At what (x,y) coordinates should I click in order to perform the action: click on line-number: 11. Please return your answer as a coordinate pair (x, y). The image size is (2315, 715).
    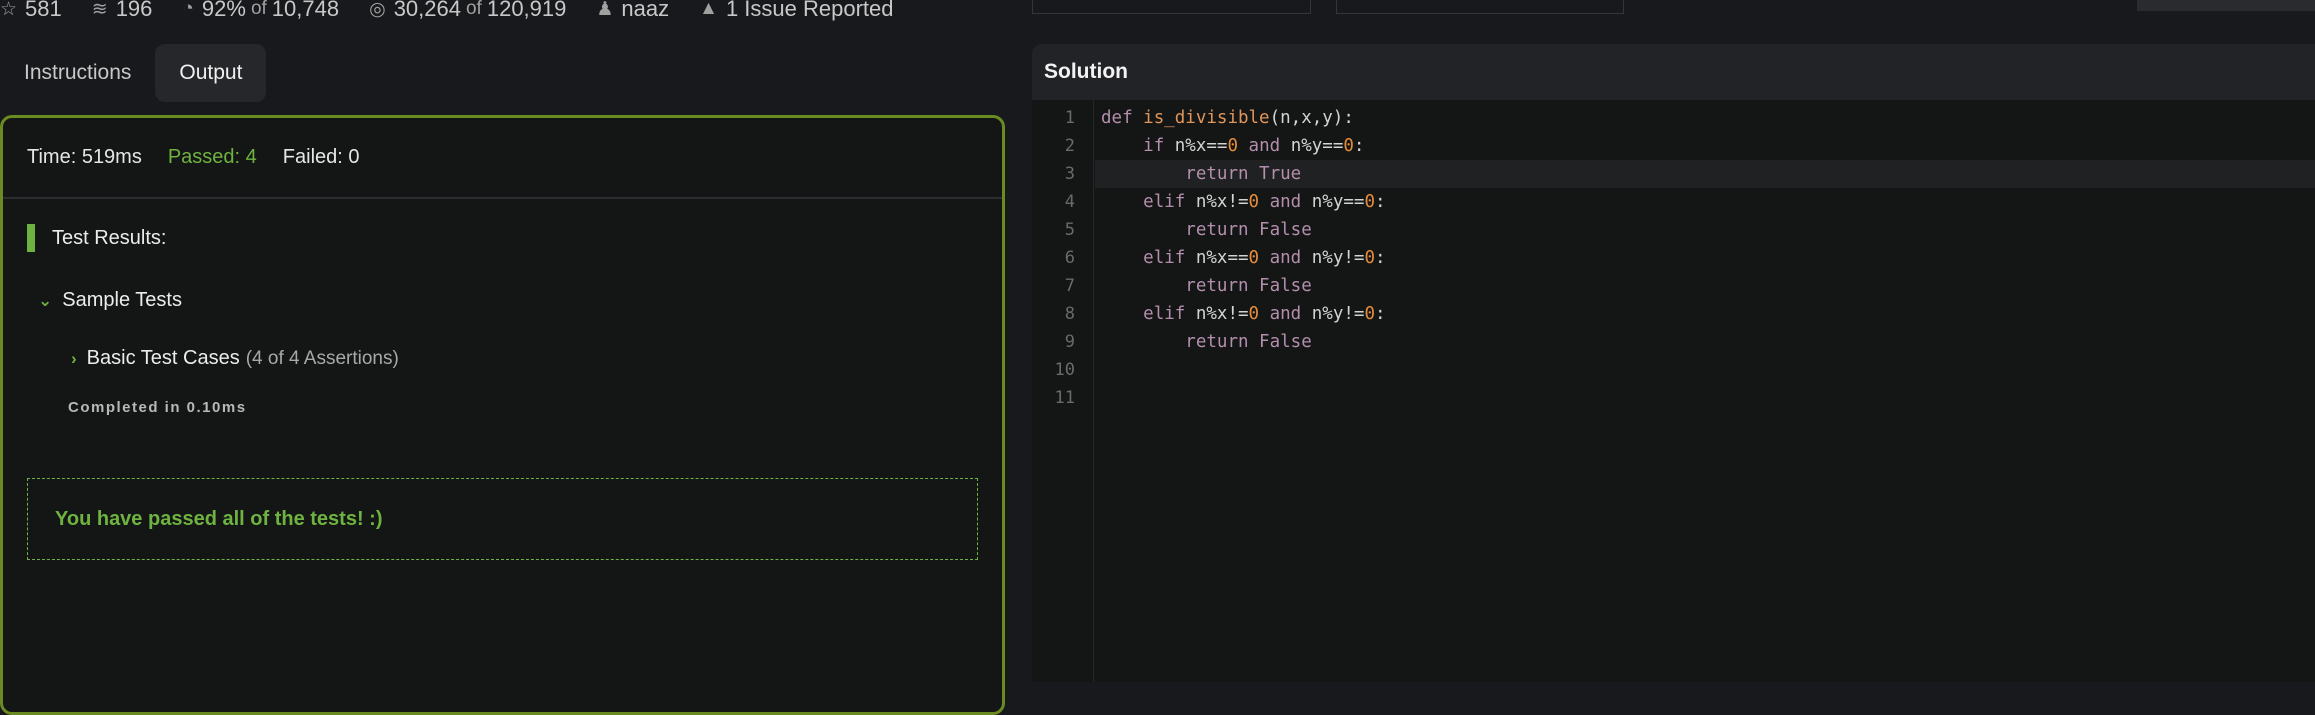
    Looking at the image, I should click on (1064, 398).